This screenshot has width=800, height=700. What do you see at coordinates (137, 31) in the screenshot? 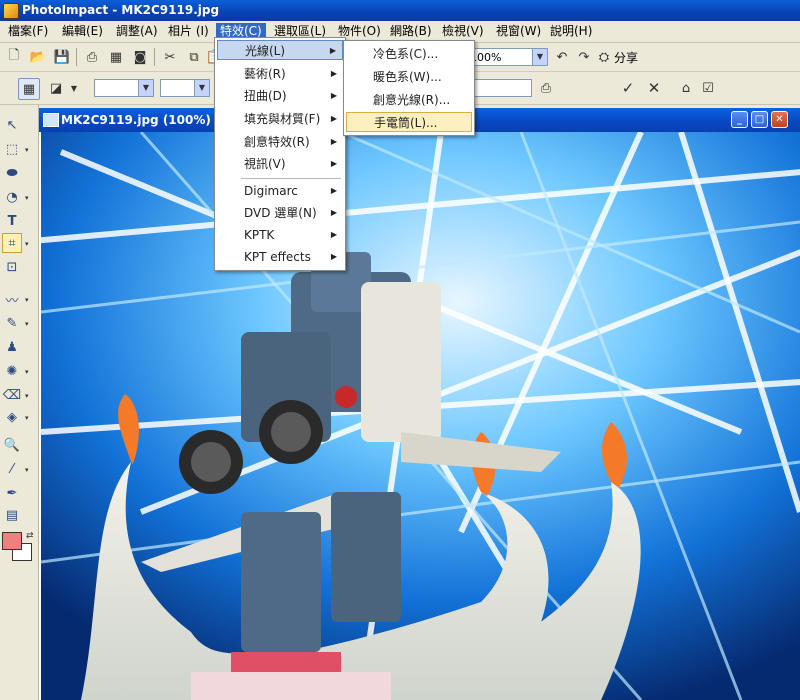
I see `menu-adjust: 調整(A)` at bounding box center [137, 31].